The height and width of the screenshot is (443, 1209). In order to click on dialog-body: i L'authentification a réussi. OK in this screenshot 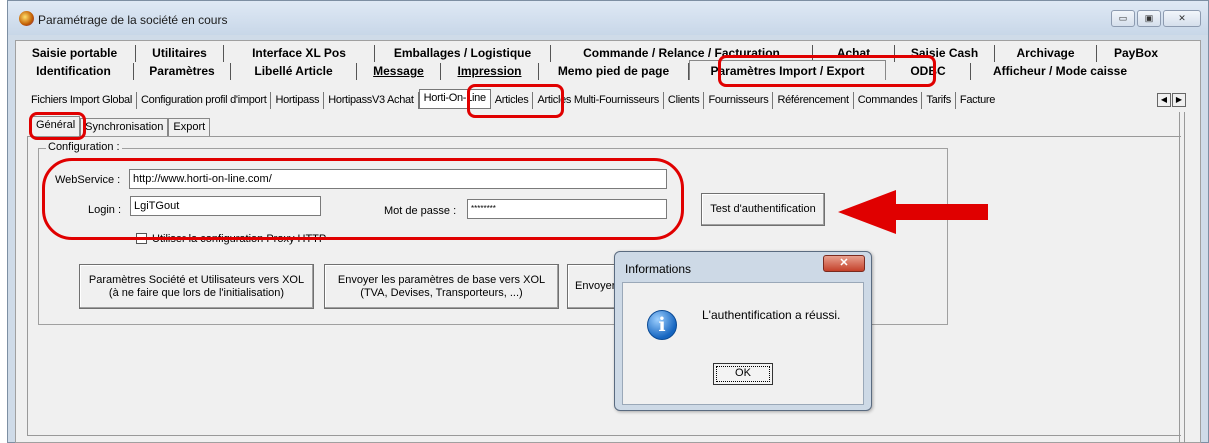, I will do `click(743, 343)`.